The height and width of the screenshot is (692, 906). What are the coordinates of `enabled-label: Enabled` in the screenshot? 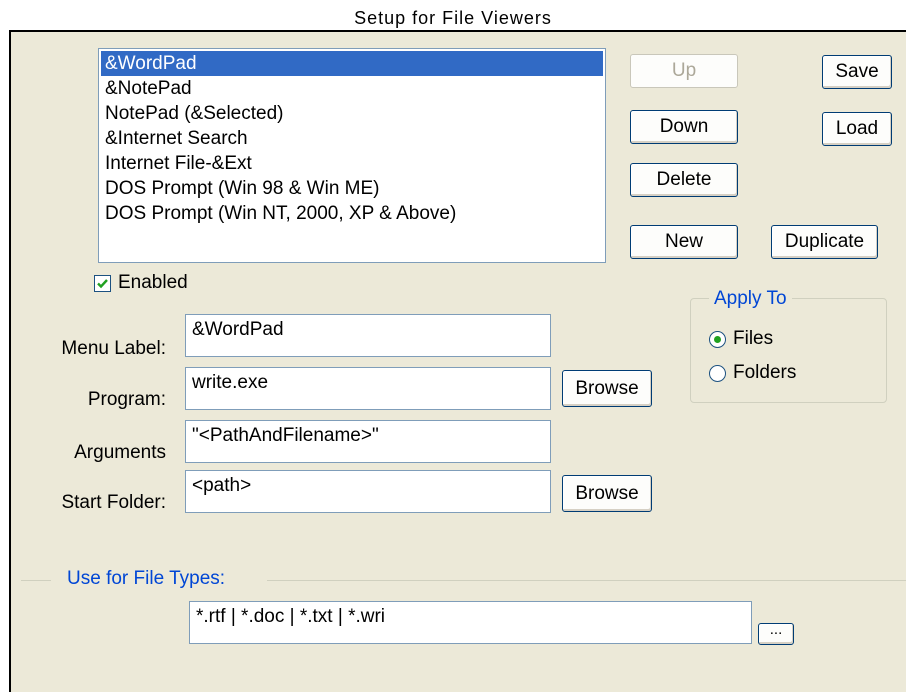 It's located at (153, 282).